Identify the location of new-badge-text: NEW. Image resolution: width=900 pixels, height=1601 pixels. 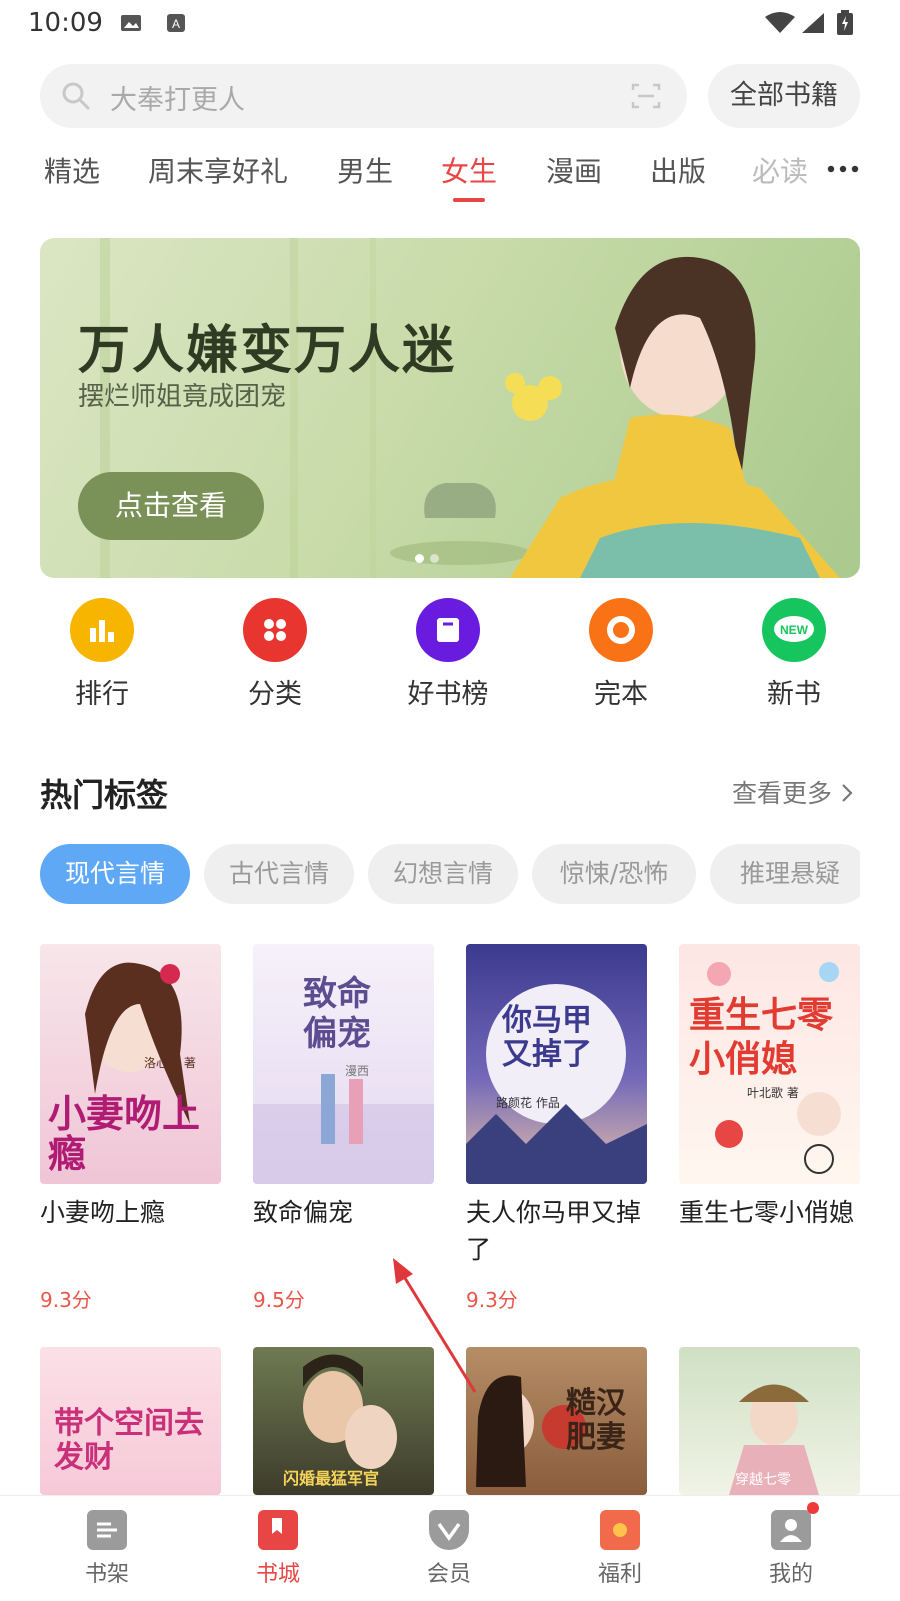
(794, 630).